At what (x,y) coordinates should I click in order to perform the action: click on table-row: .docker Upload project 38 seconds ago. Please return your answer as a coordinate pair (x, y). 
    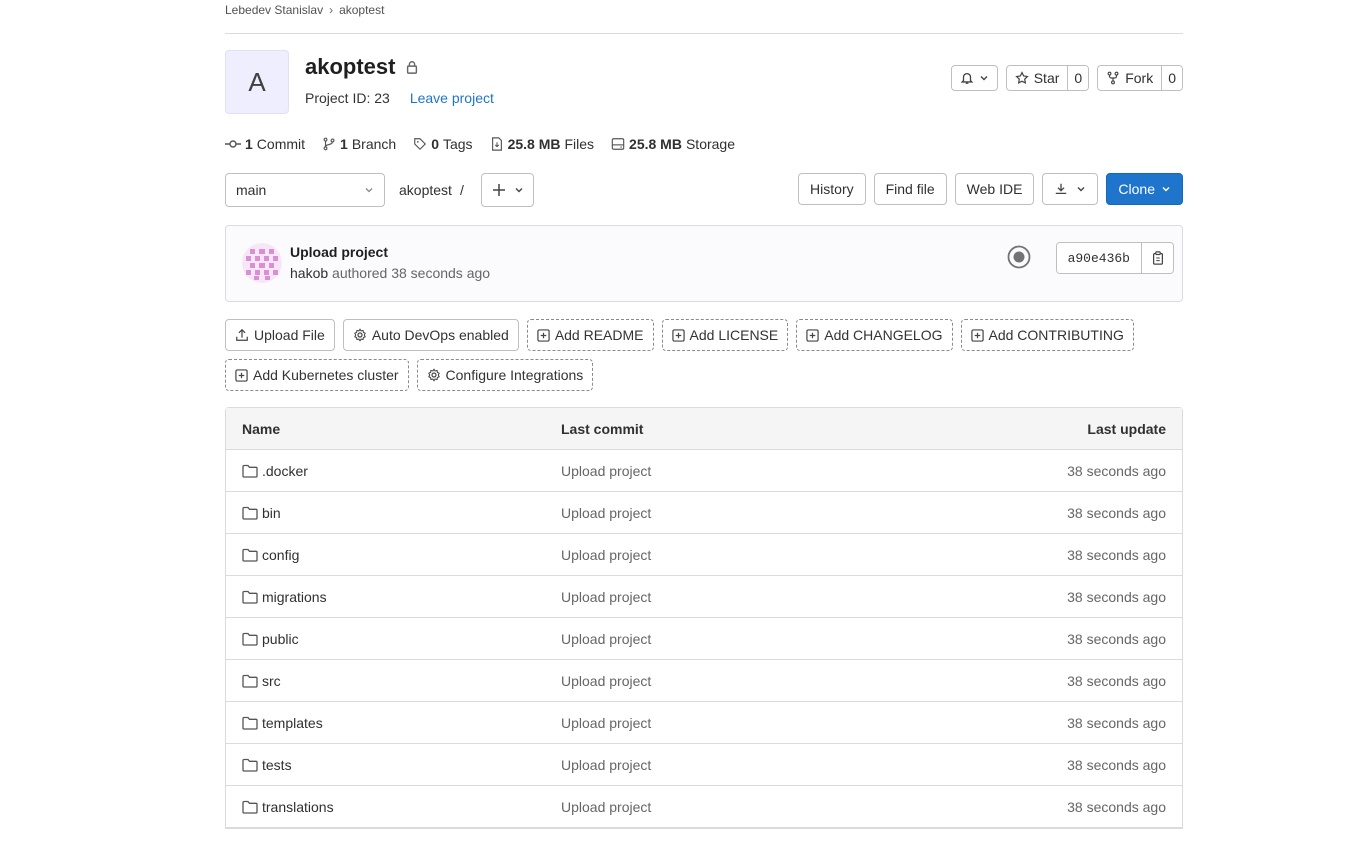
    Looking at the image, I should click on (704, 471).